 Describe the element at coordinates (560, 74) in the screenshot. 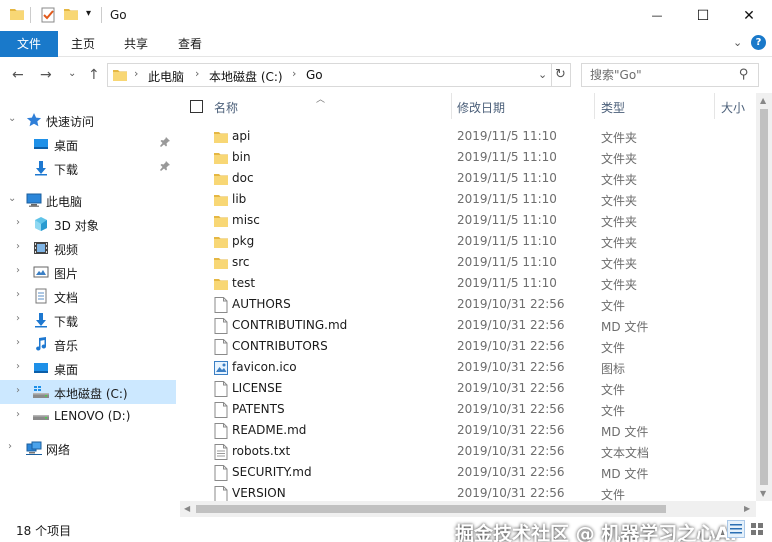

I see `refresh-icon: ↻` at that location.